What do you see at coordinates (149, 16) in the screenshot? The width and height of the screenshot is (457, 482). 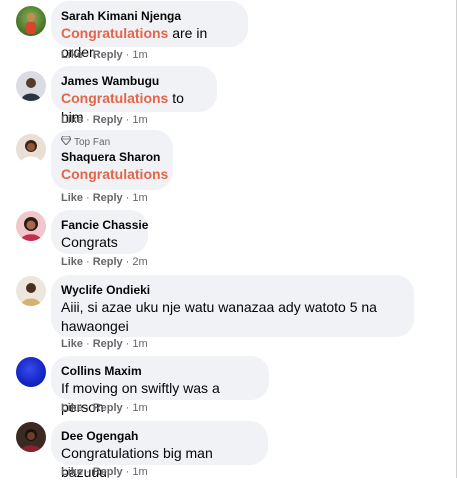 I see `comment-author: Sarah Kimani Njenga` at bounding box center [149, 16].